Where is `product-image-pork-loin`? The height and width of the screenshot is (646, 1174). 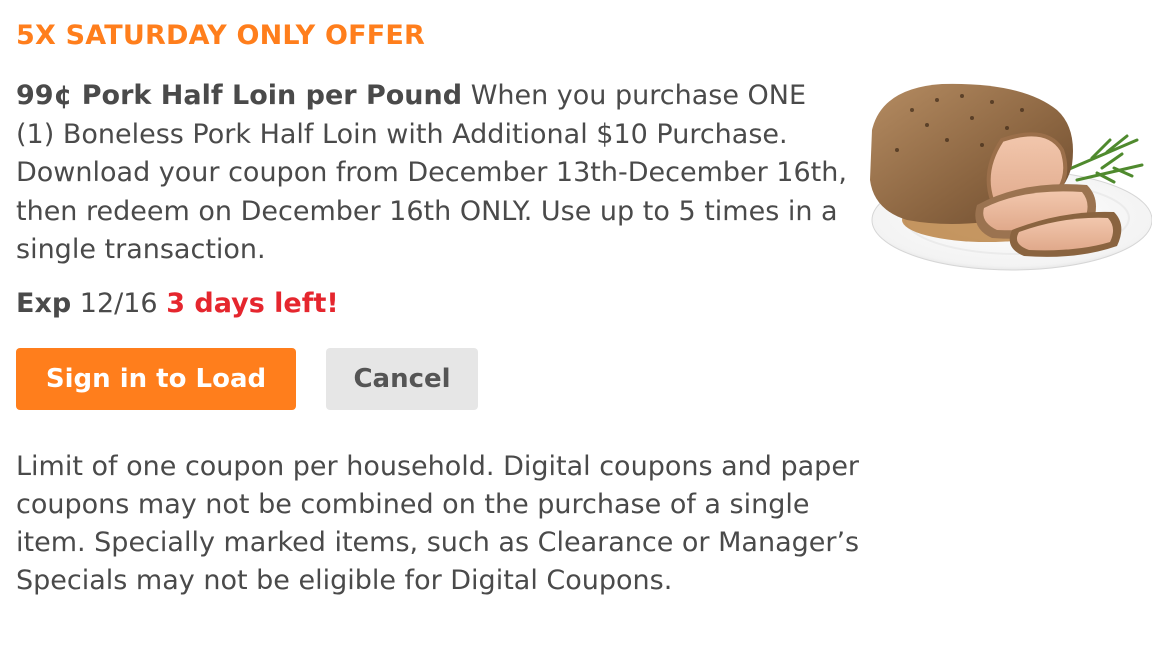 product-image-pork-loin is located at coordinates (1002, 175).